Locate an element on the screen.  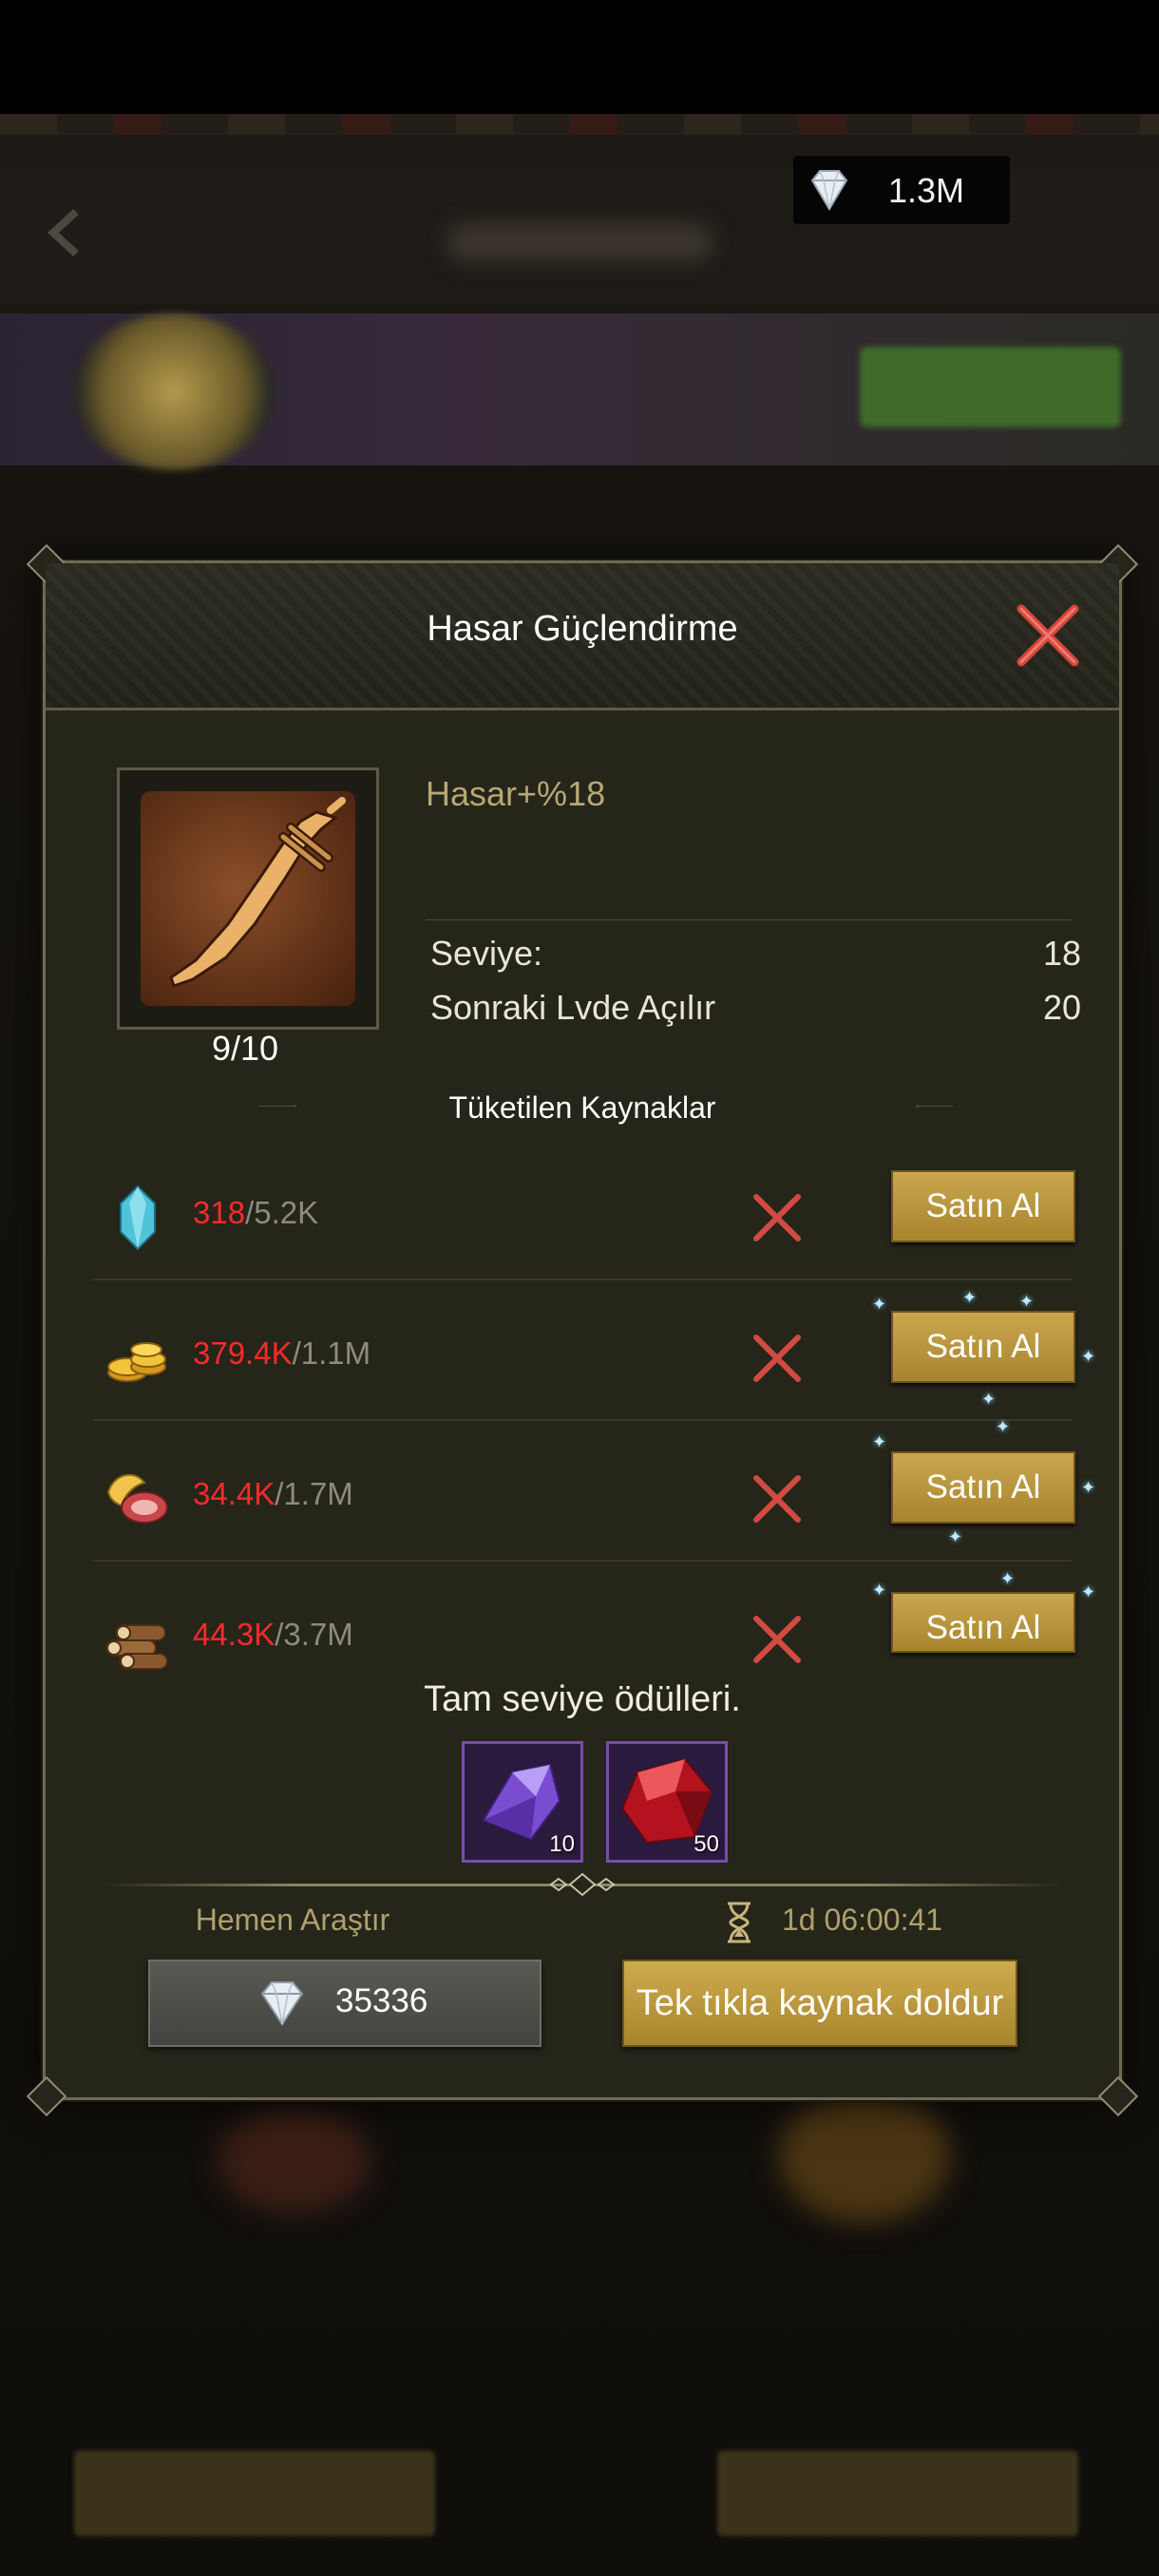
buy-gold-button: Satın Al is located at coordinates (983, 1347).